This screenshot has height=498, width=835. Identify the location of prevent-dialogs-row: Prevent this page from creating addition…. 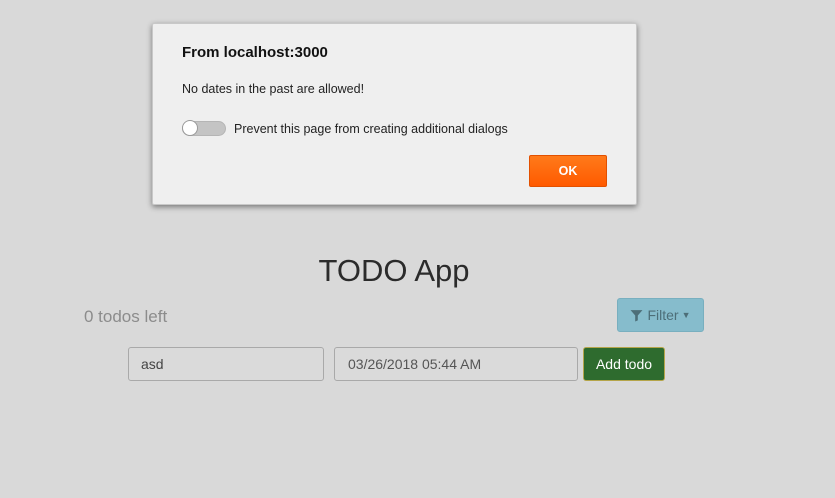
(345, 128).